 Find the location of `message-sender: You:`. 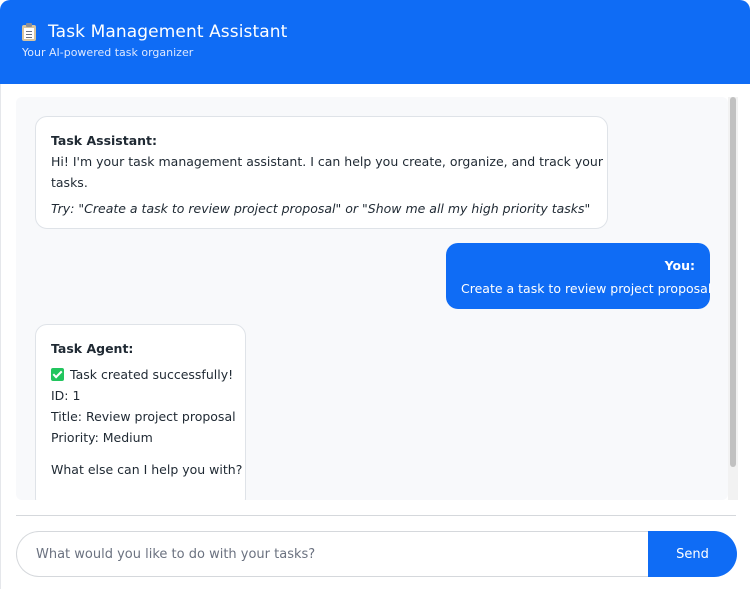

message-sender: You: is located at coordinates (679, 265).